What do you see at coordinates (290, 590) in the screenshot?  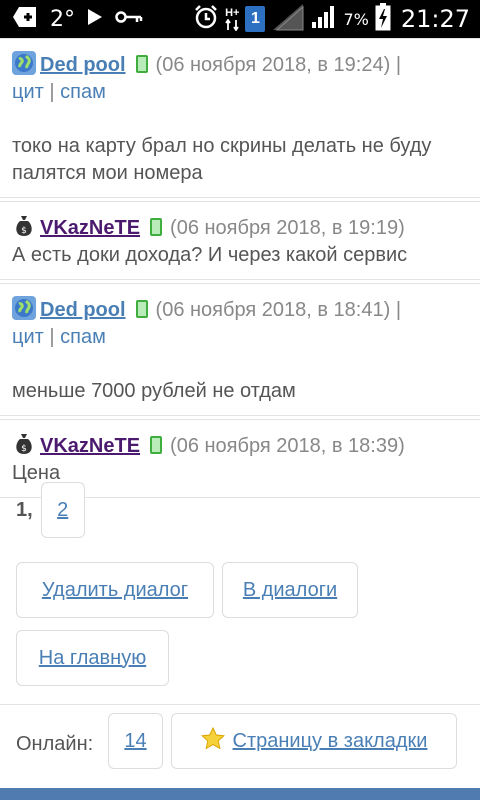 I see `dialogs-button: В диалоги` at bounding box center [290, 590].